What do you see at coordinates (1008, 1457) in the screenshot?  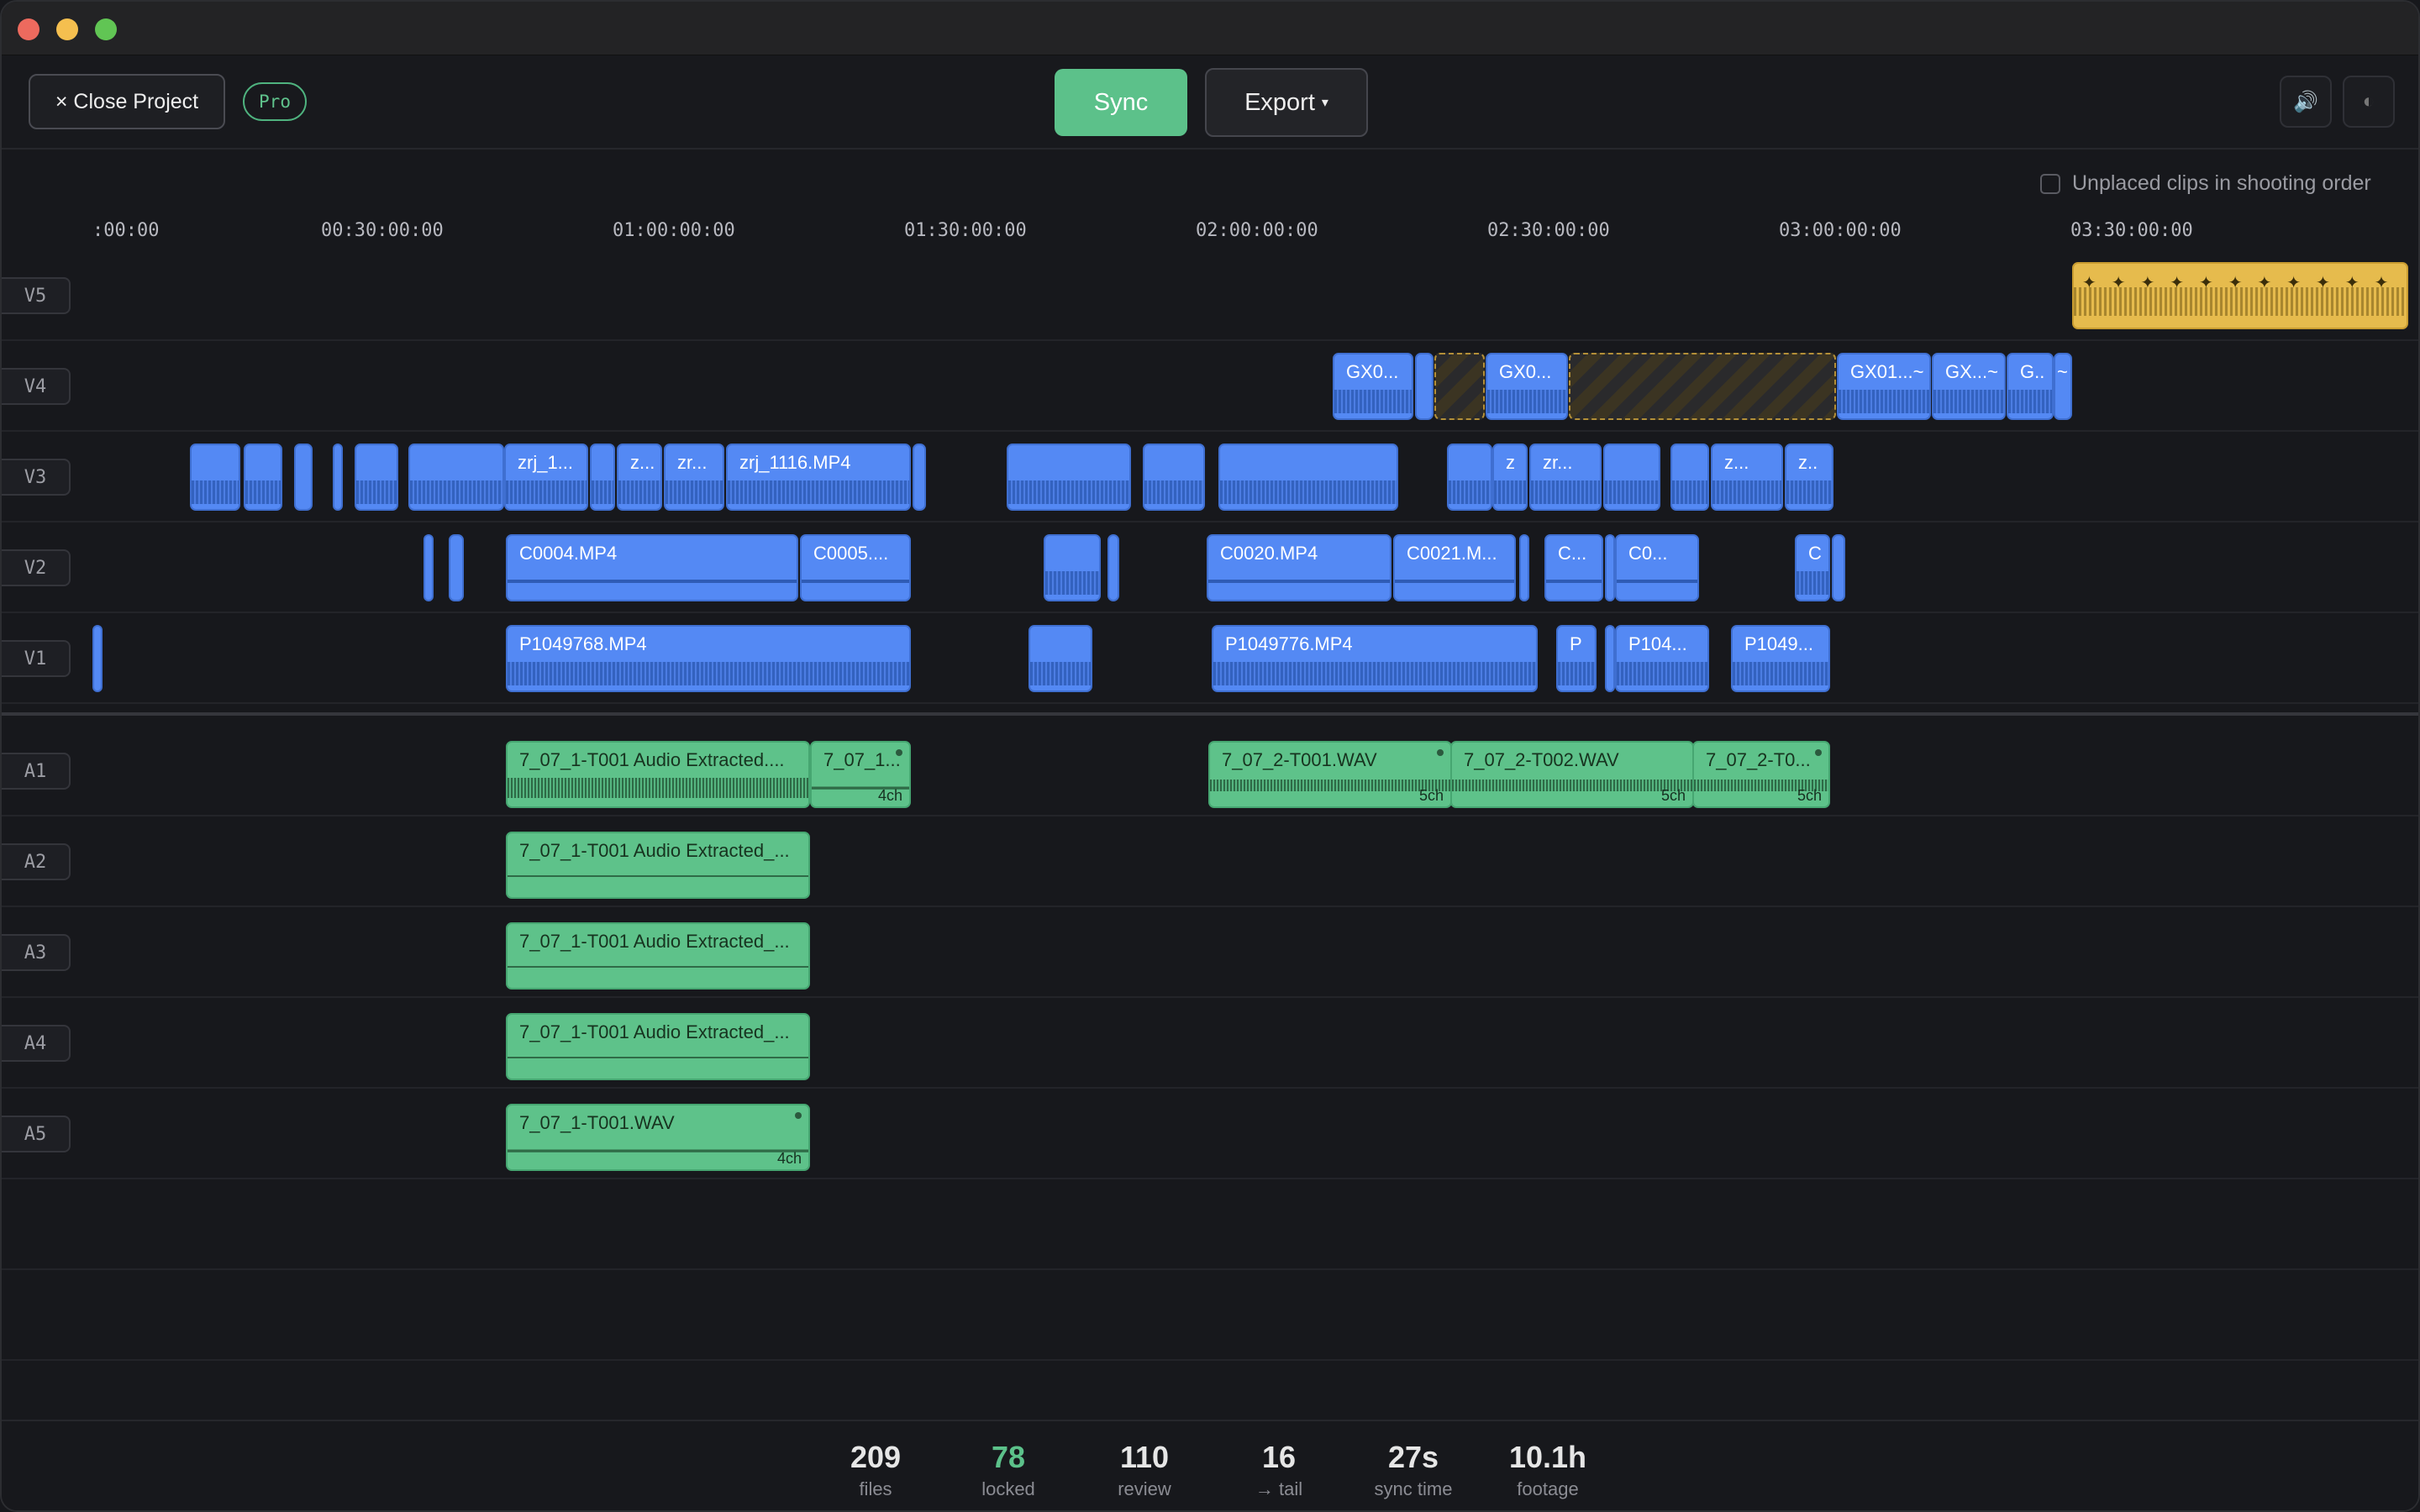 I see `stat-value: 78` at bounding box center [1008, 1457].